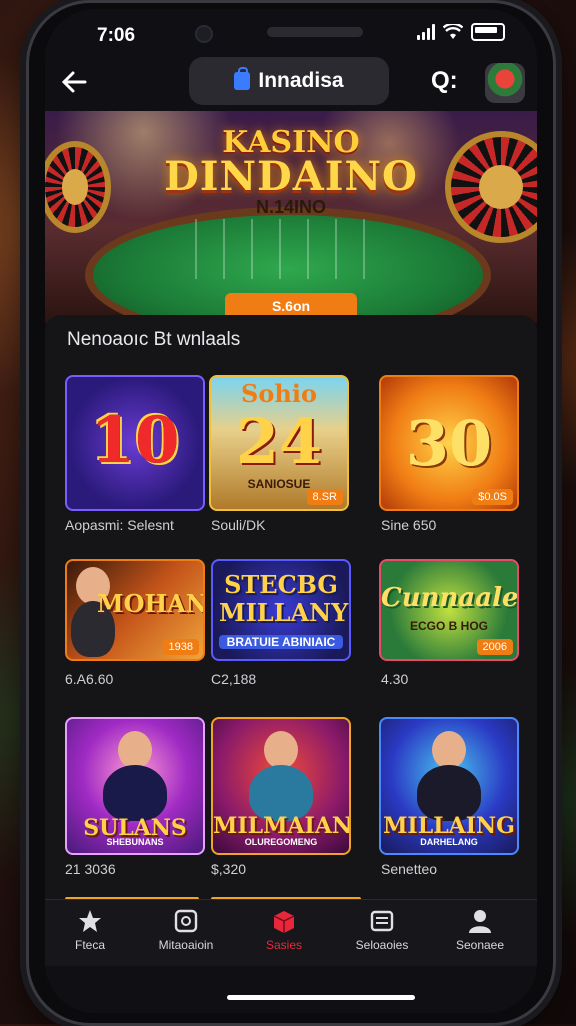  Describe the element at coordinates (426, 32) in the screenshot. I see `signal-icon` at that location.